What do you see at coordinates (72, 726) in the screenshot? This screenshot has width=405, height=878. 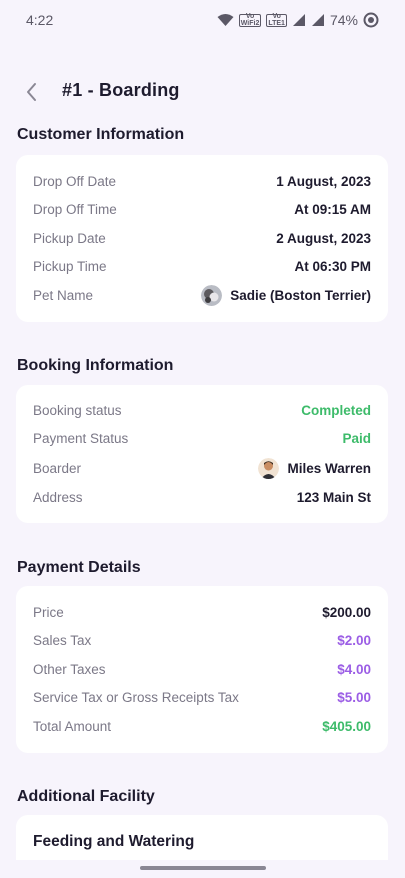 I see `total-amount-label: Total Amount` at bounding box center [72, 726].